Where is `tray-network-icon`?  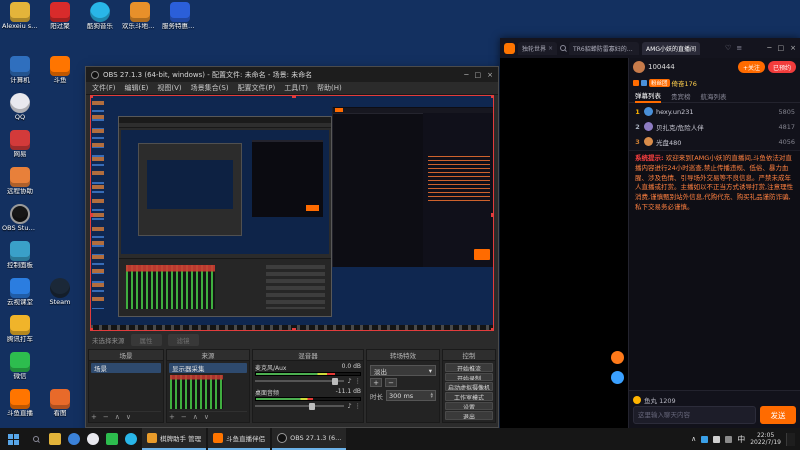 tray-network-icon is located at coordinates (729, 439).